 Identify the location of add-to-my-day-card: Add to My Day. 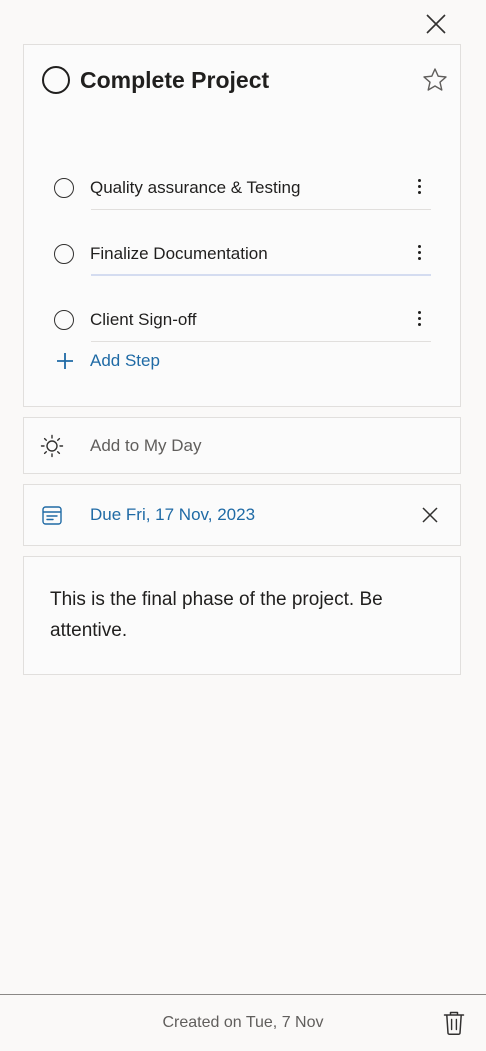
(242, 445).